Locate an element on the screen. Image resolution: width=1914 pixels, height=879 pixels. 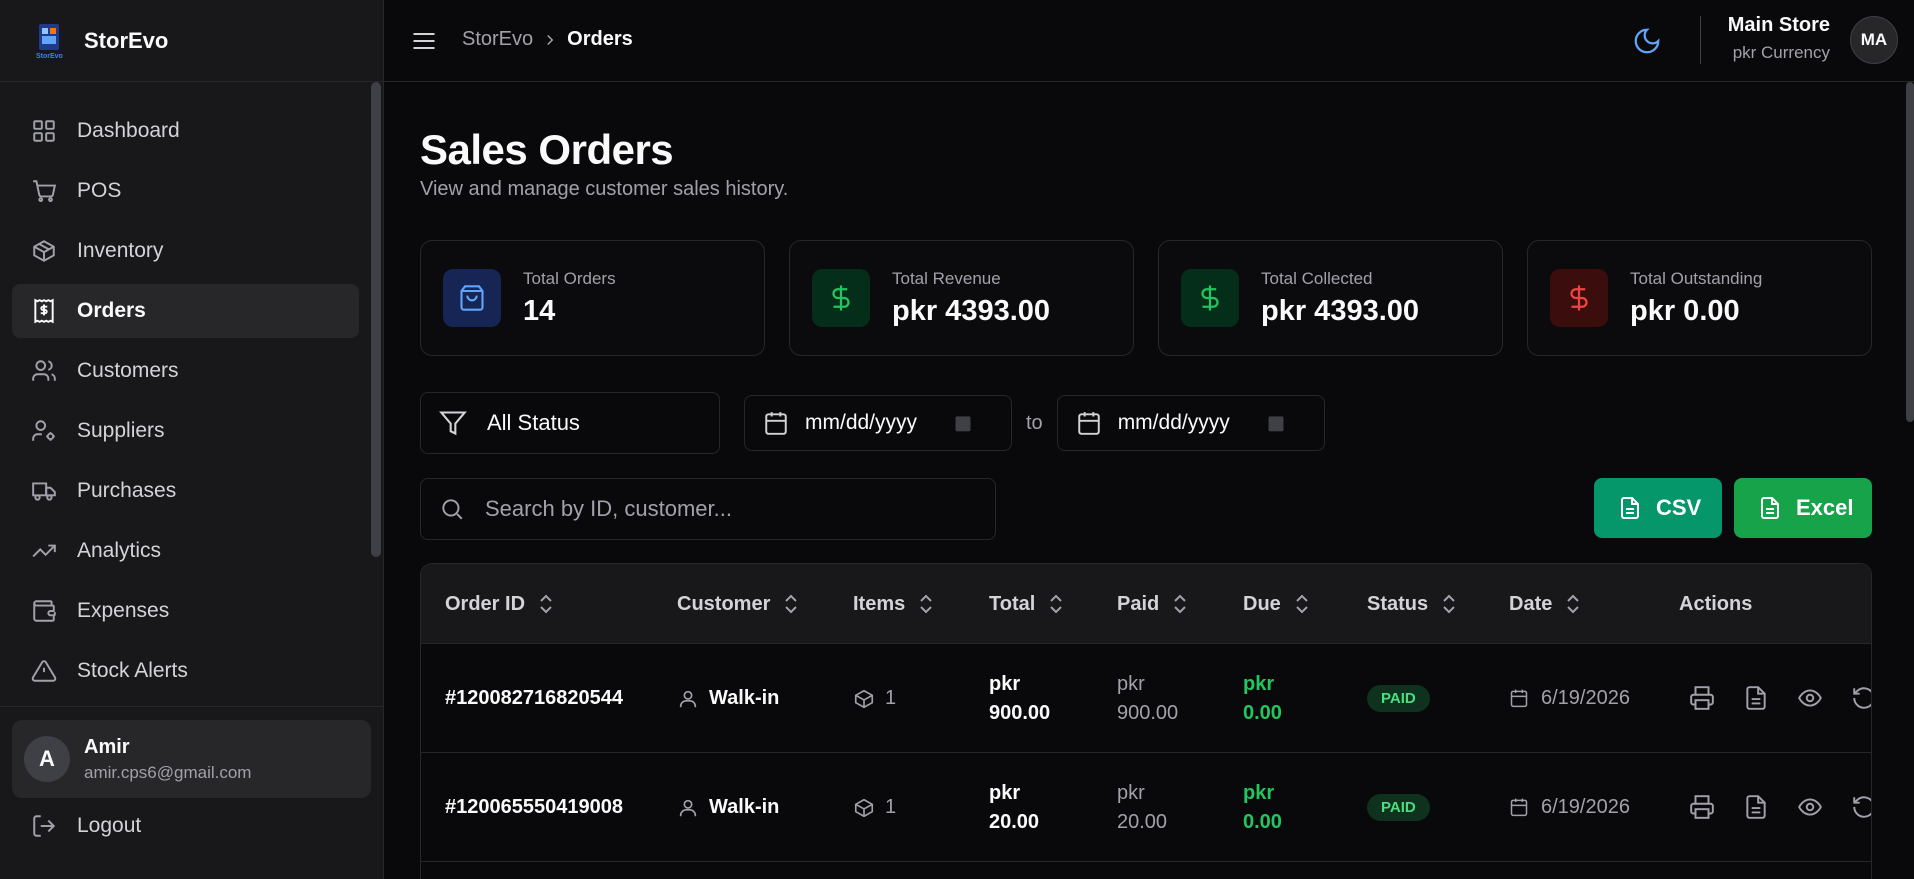
search-input is located at coordinates (725, 509).